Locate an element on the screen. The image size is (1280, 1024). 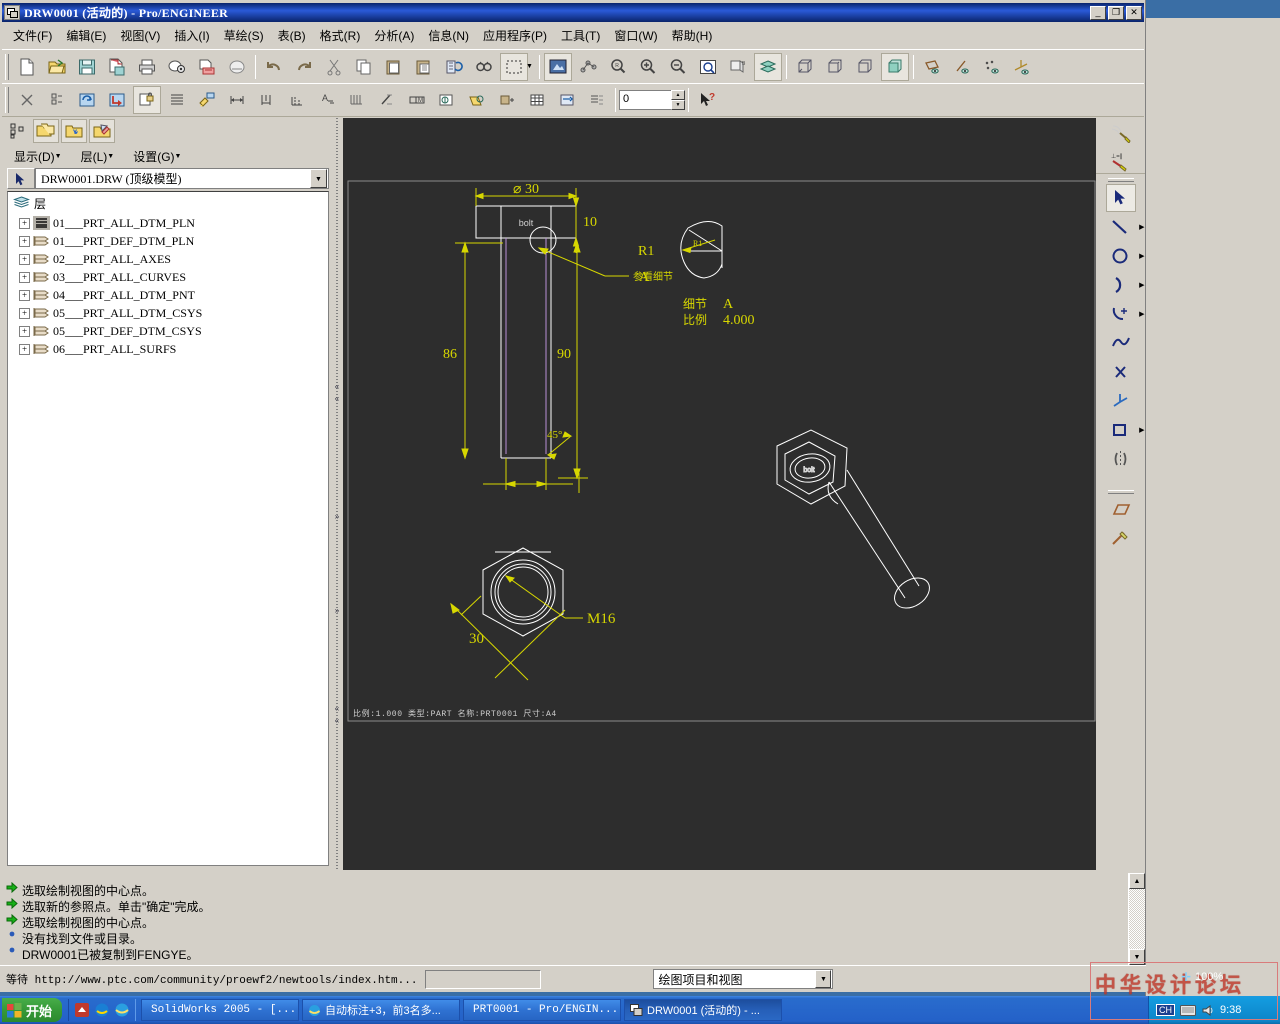
copy-layer-icon is located at coordinates (46, 131).